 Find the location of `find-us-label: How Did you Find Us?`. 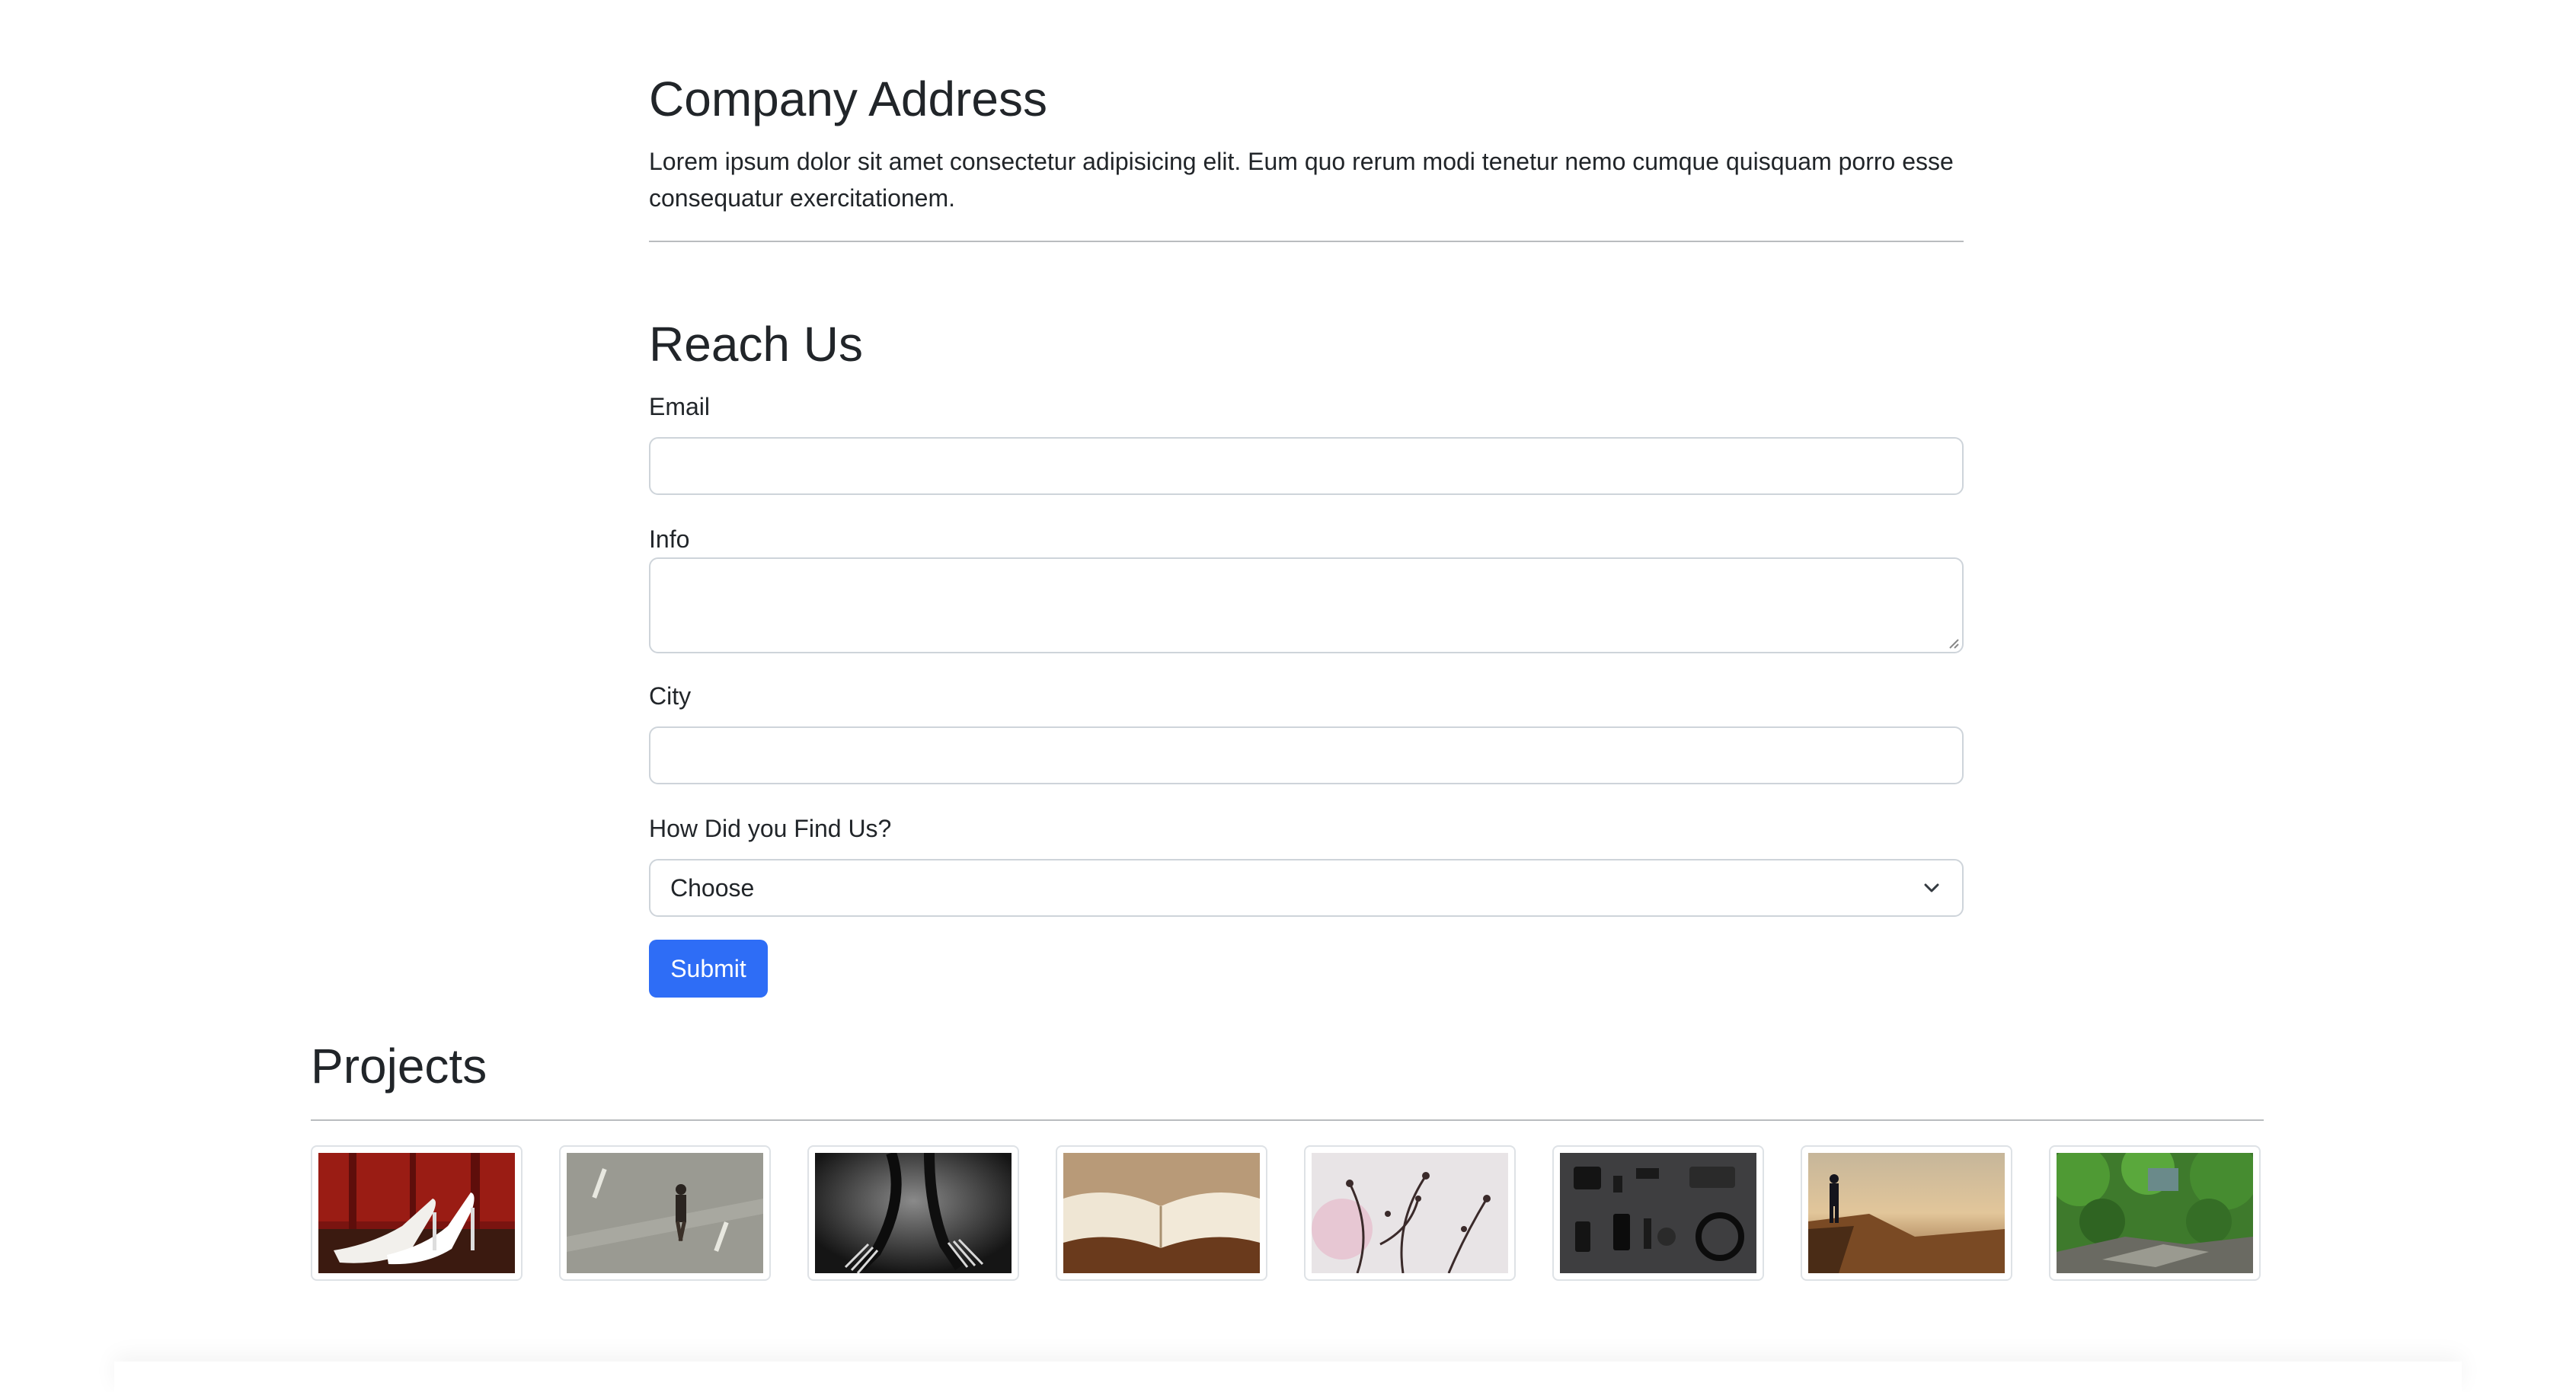

find-us-label: How Did you Find Us? is located at coordinates (771, 829).